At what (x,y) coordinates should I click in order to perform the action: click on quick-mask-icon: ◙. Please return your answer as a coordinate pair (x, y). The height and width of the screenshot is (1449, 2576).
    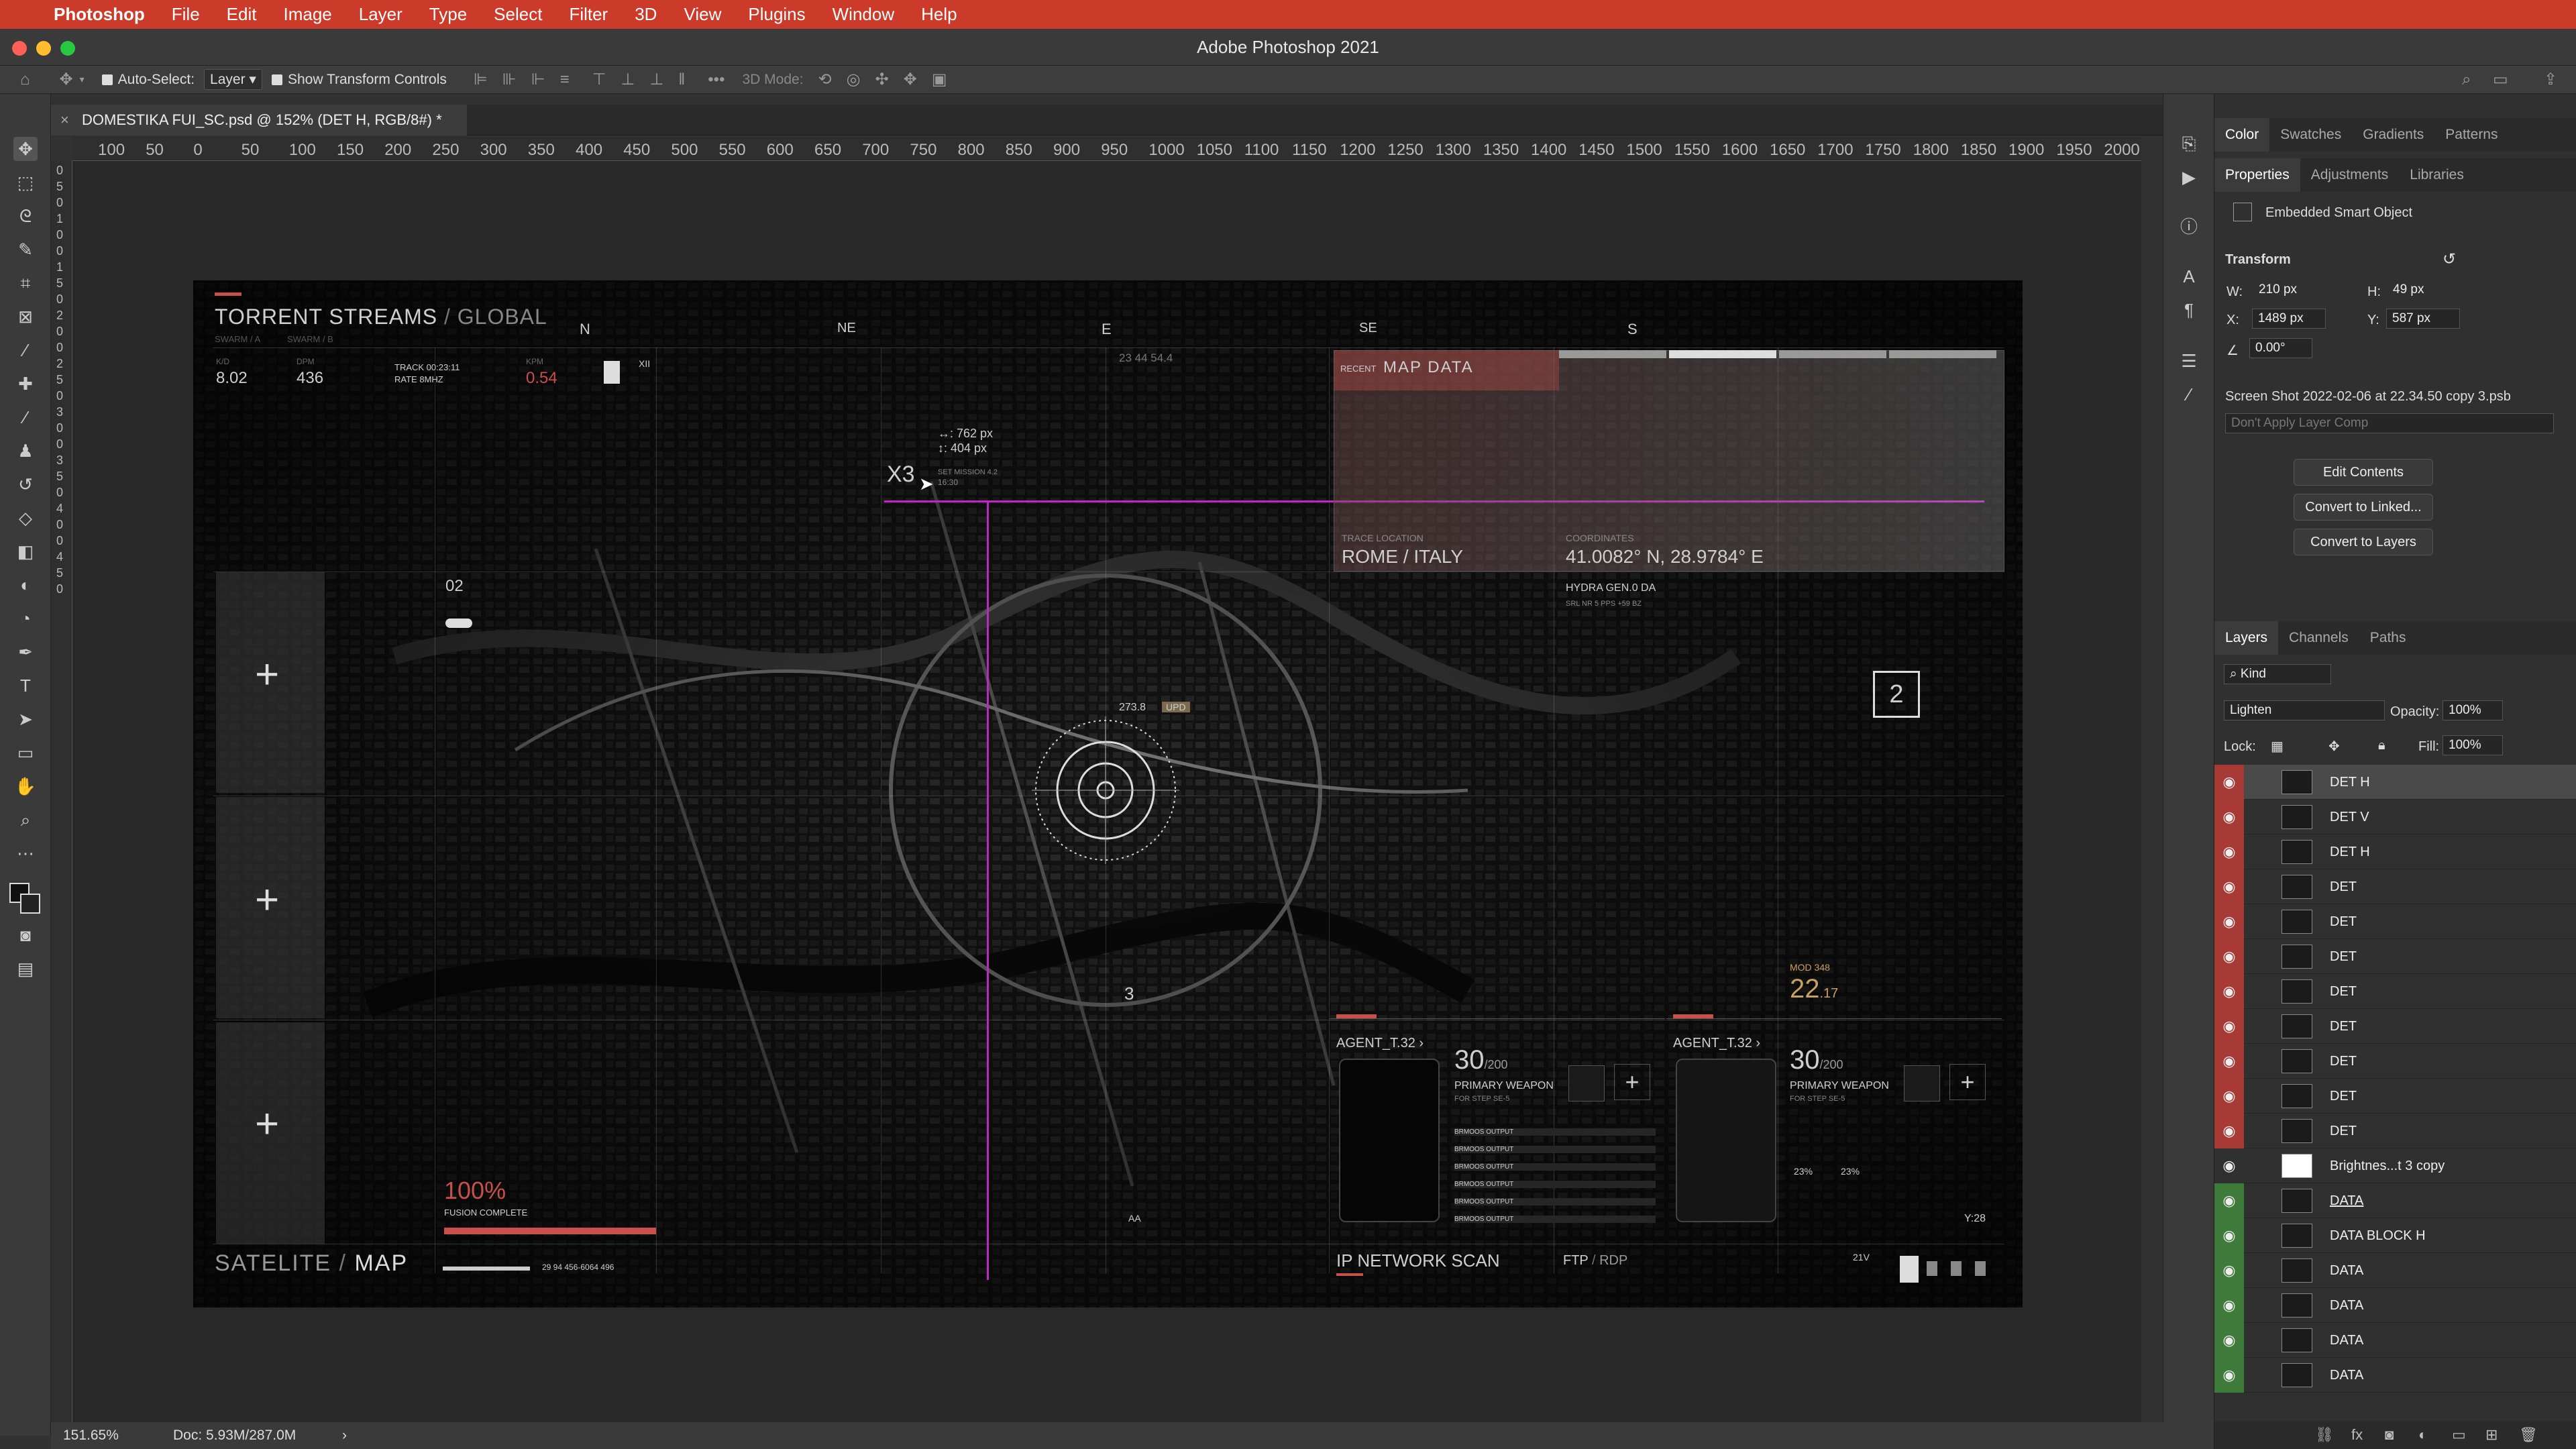
    Looking at the image, I should click on (25, 935).